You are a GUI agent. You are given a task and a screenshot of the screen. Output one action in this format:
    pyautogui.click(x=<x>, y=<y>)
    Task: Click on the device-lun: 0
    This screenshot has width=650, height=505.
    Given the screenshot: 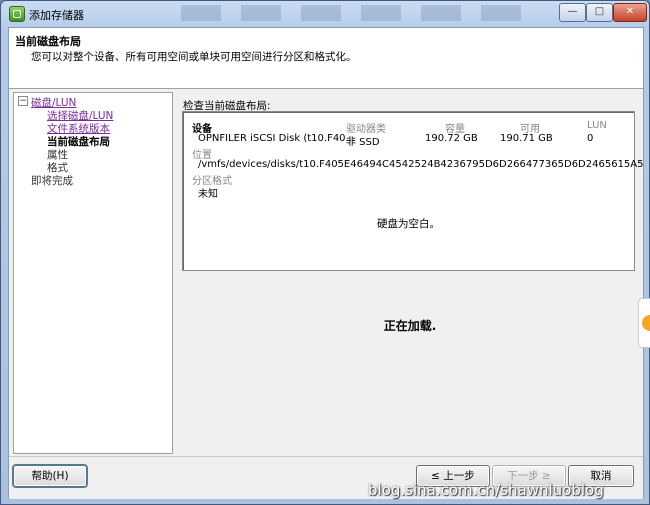 What is the action you would take?
    pyautogui.click(x=590, y=138)
    